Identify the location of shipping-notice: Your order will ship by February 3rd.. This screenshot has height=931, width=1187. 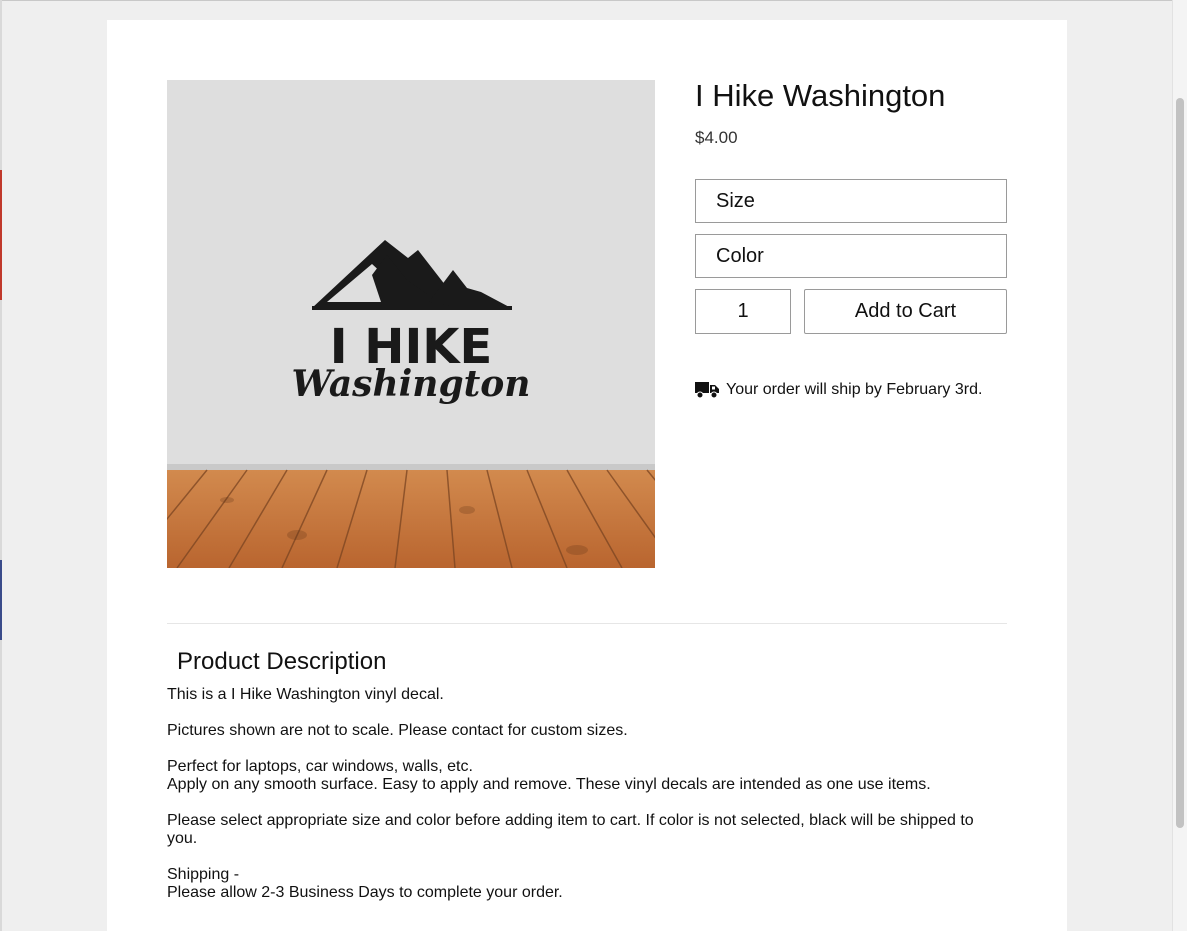
(838, 390).